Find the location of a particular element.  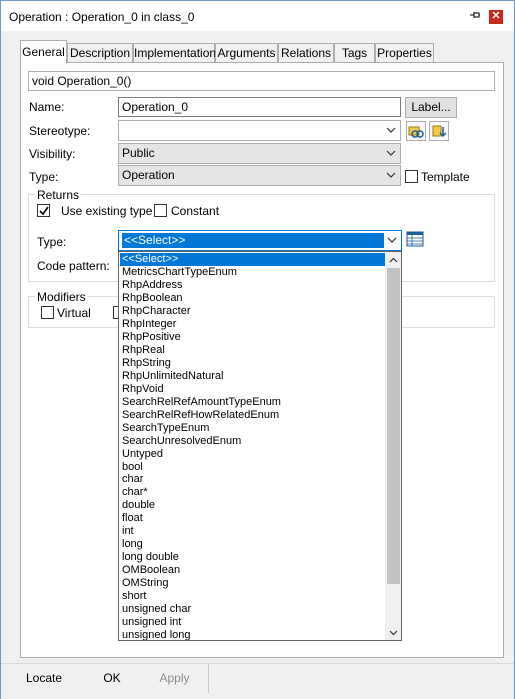

dropdown-option: SearchRelRefAmountTypeEnum is located at coordinates (201, 402).